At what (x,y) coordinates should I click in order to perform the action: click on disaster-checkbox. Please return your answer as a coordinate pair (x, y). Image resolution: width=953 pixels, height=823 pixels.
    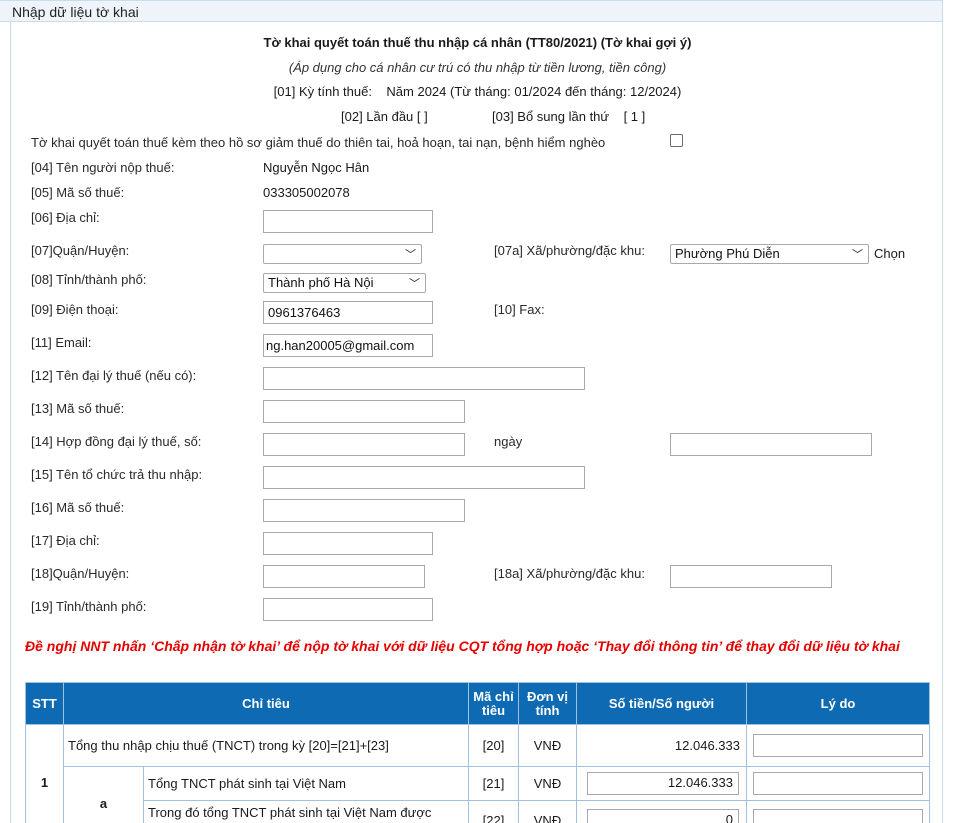
    Looking at the image, I should click on (676, 140).